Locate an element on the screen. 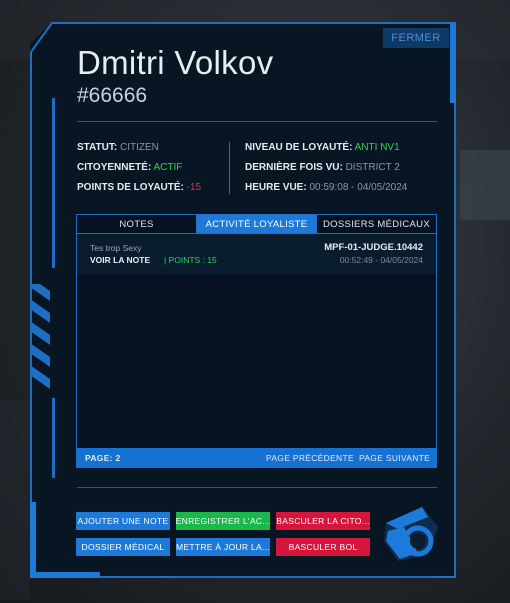  prev-page-button: PAGE PRÉCÉDENTE is located at coordinates (310, 458).